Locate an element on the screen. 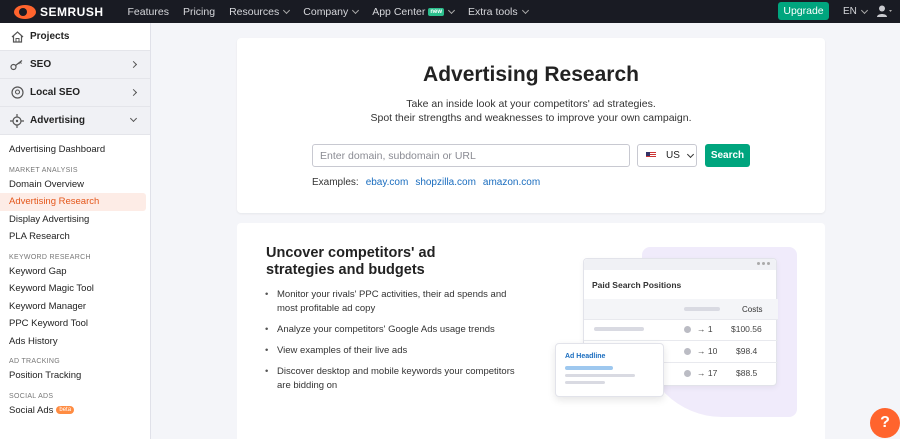 This screenshot has width=900, height=439. sidebar-item-local-seo: Local SEO is located at coordinates (75, 93).